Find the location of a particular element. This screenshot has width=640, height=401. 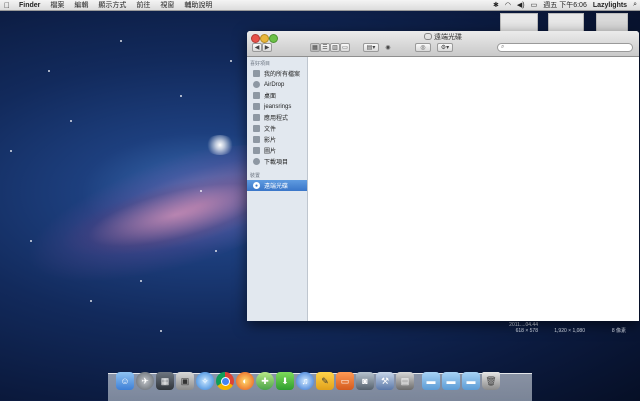

sidebar-item-applications: 應用程式 is located at coordinates (277, 117).